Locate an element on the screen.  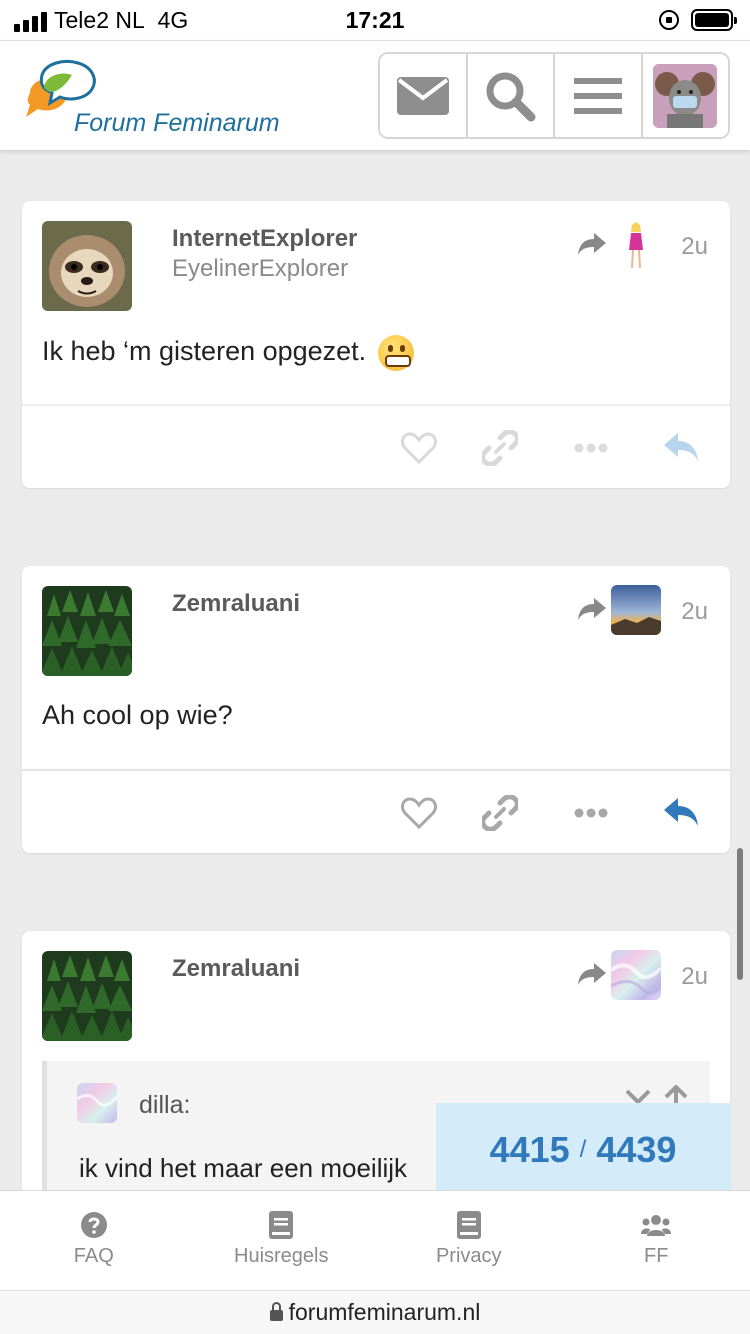
url-text: forumfeminarum.nl is located at coordinates (384, 1312).